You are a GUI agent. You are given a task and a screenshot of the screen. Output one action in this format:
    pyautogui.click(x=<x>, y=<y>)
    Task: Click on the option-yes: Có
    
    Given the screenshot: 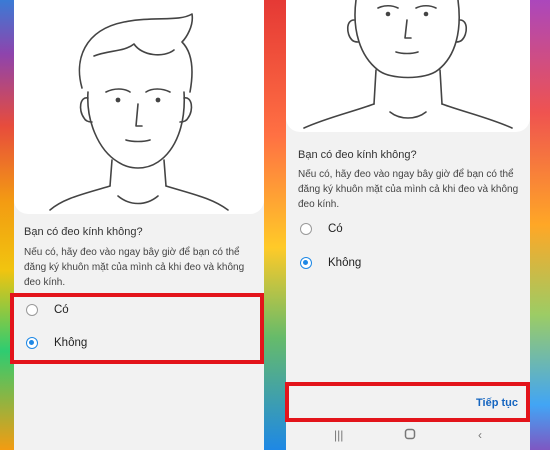 What is the action you would take?
    pyautogui.click(x=321, y=229)
    